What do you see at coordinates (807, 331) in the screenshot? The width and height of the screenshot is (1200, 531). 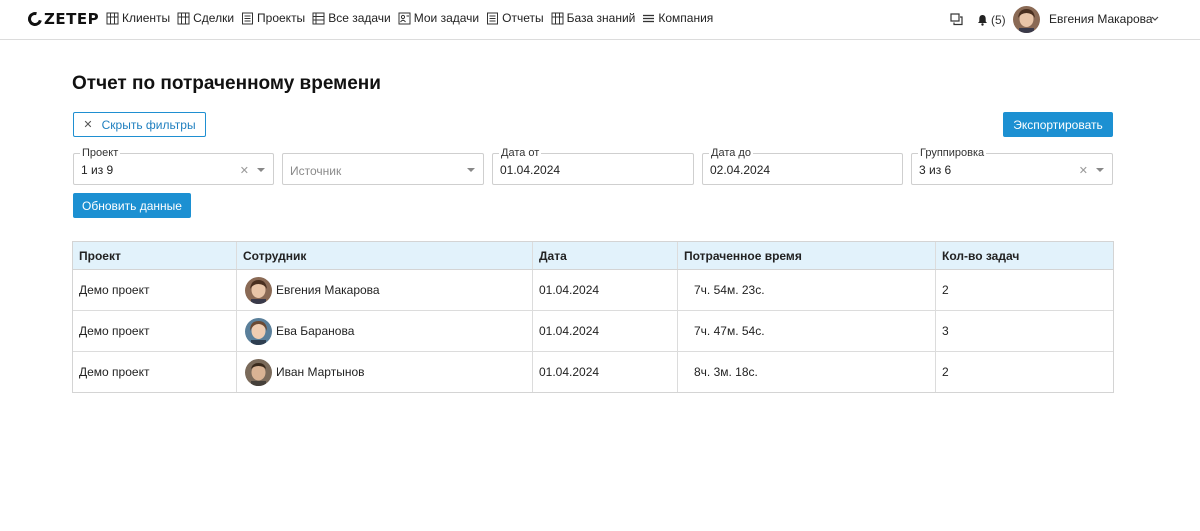 I see `cell-spent-time: 7ч. 47м. 54с.` at bounding box center [807, 331].